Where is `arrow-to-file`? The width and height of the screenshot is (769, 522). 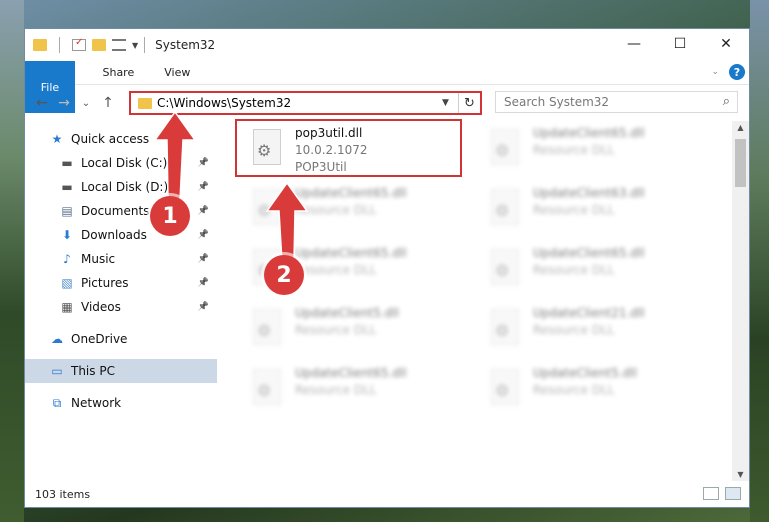 arrow-to-file is located at coordinates (287, 222).